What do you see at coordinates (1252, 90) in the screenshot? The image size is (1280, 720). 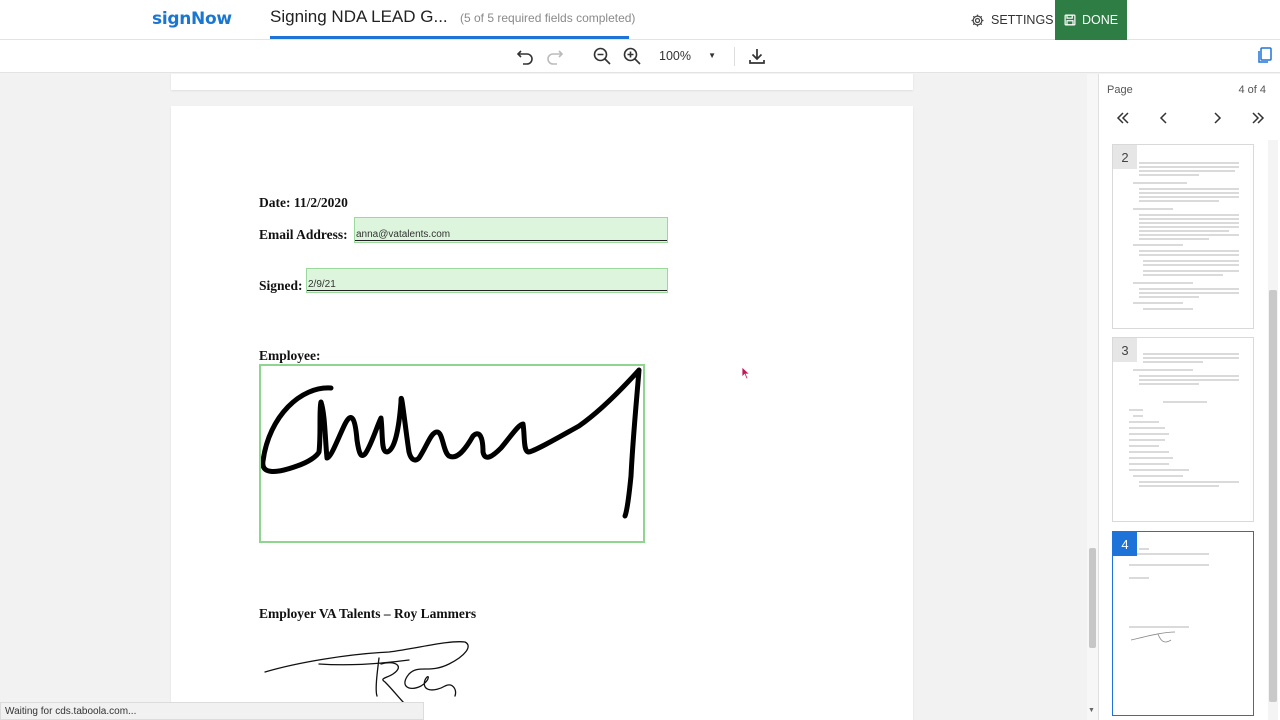 I see `page-count: 4 of 4` at bounding box center [1252, 90].